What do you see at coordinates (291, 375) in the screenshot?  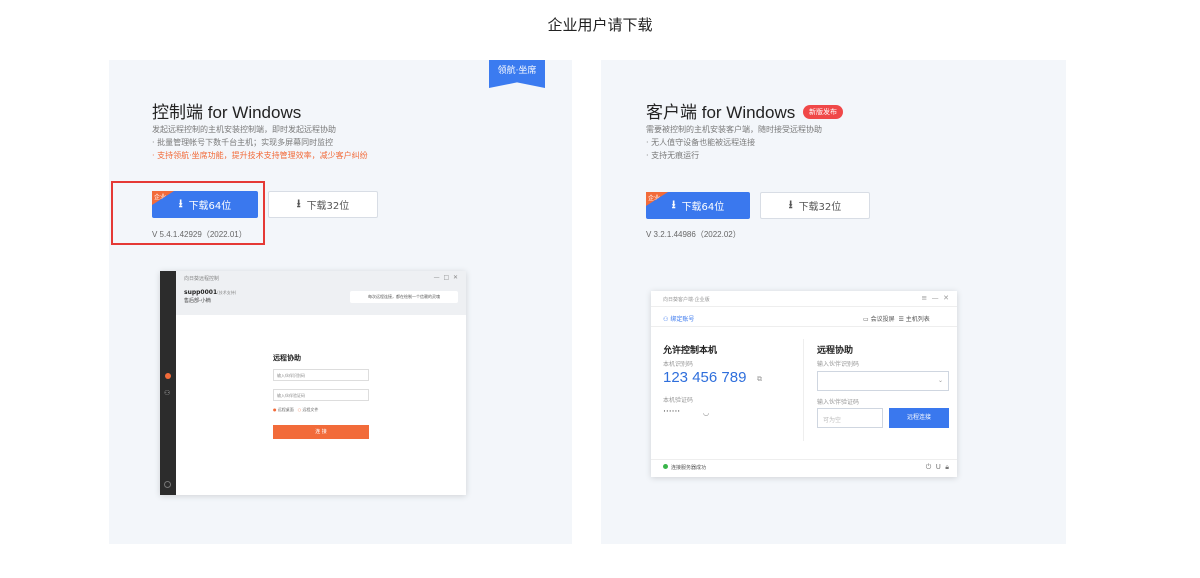 I see `preview-id-placeholder: 输入伙伴识别码` at bounding box center [291, 375].